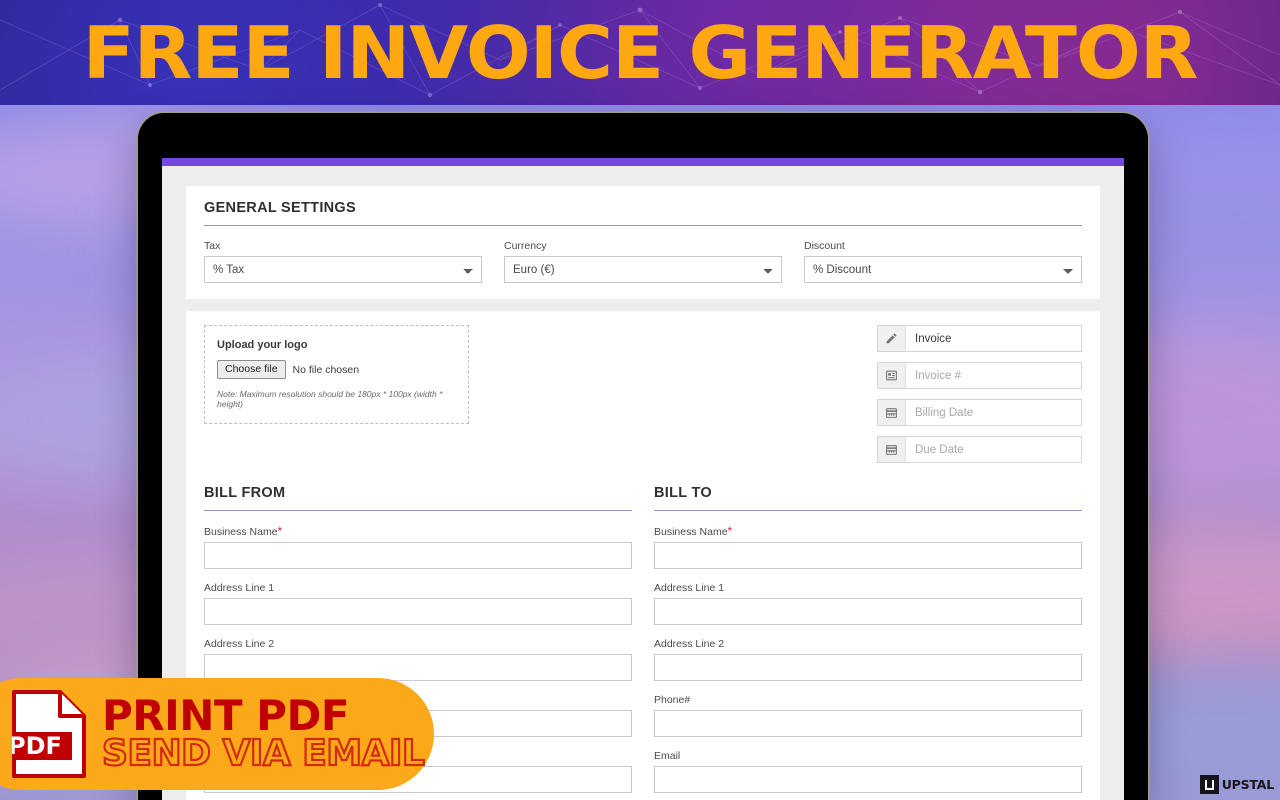 The width and height of the screenshot is (1280, 800). What do you see at coordinates (824, 246) in the screenshot?
I see `discount-label: Discount` at bounding box center [824, 246].